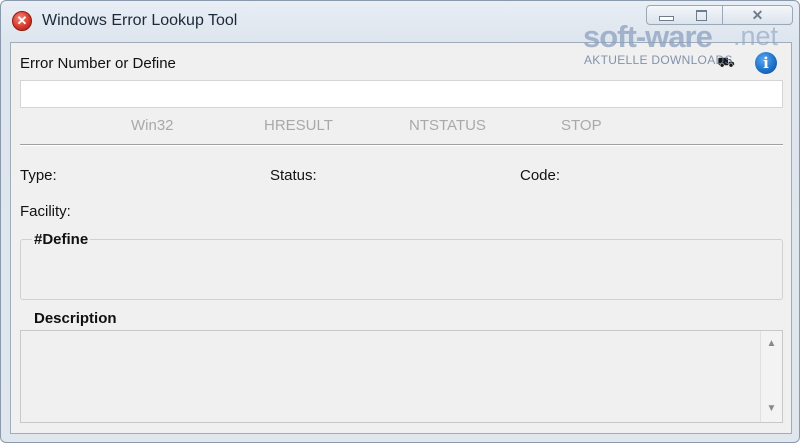 The width and height of the screenshot is (800, 443). What do you see at coordinates (581, 125) in the screenshot?
I see `radio-stop: STOP` at bounding box center [581, 125].